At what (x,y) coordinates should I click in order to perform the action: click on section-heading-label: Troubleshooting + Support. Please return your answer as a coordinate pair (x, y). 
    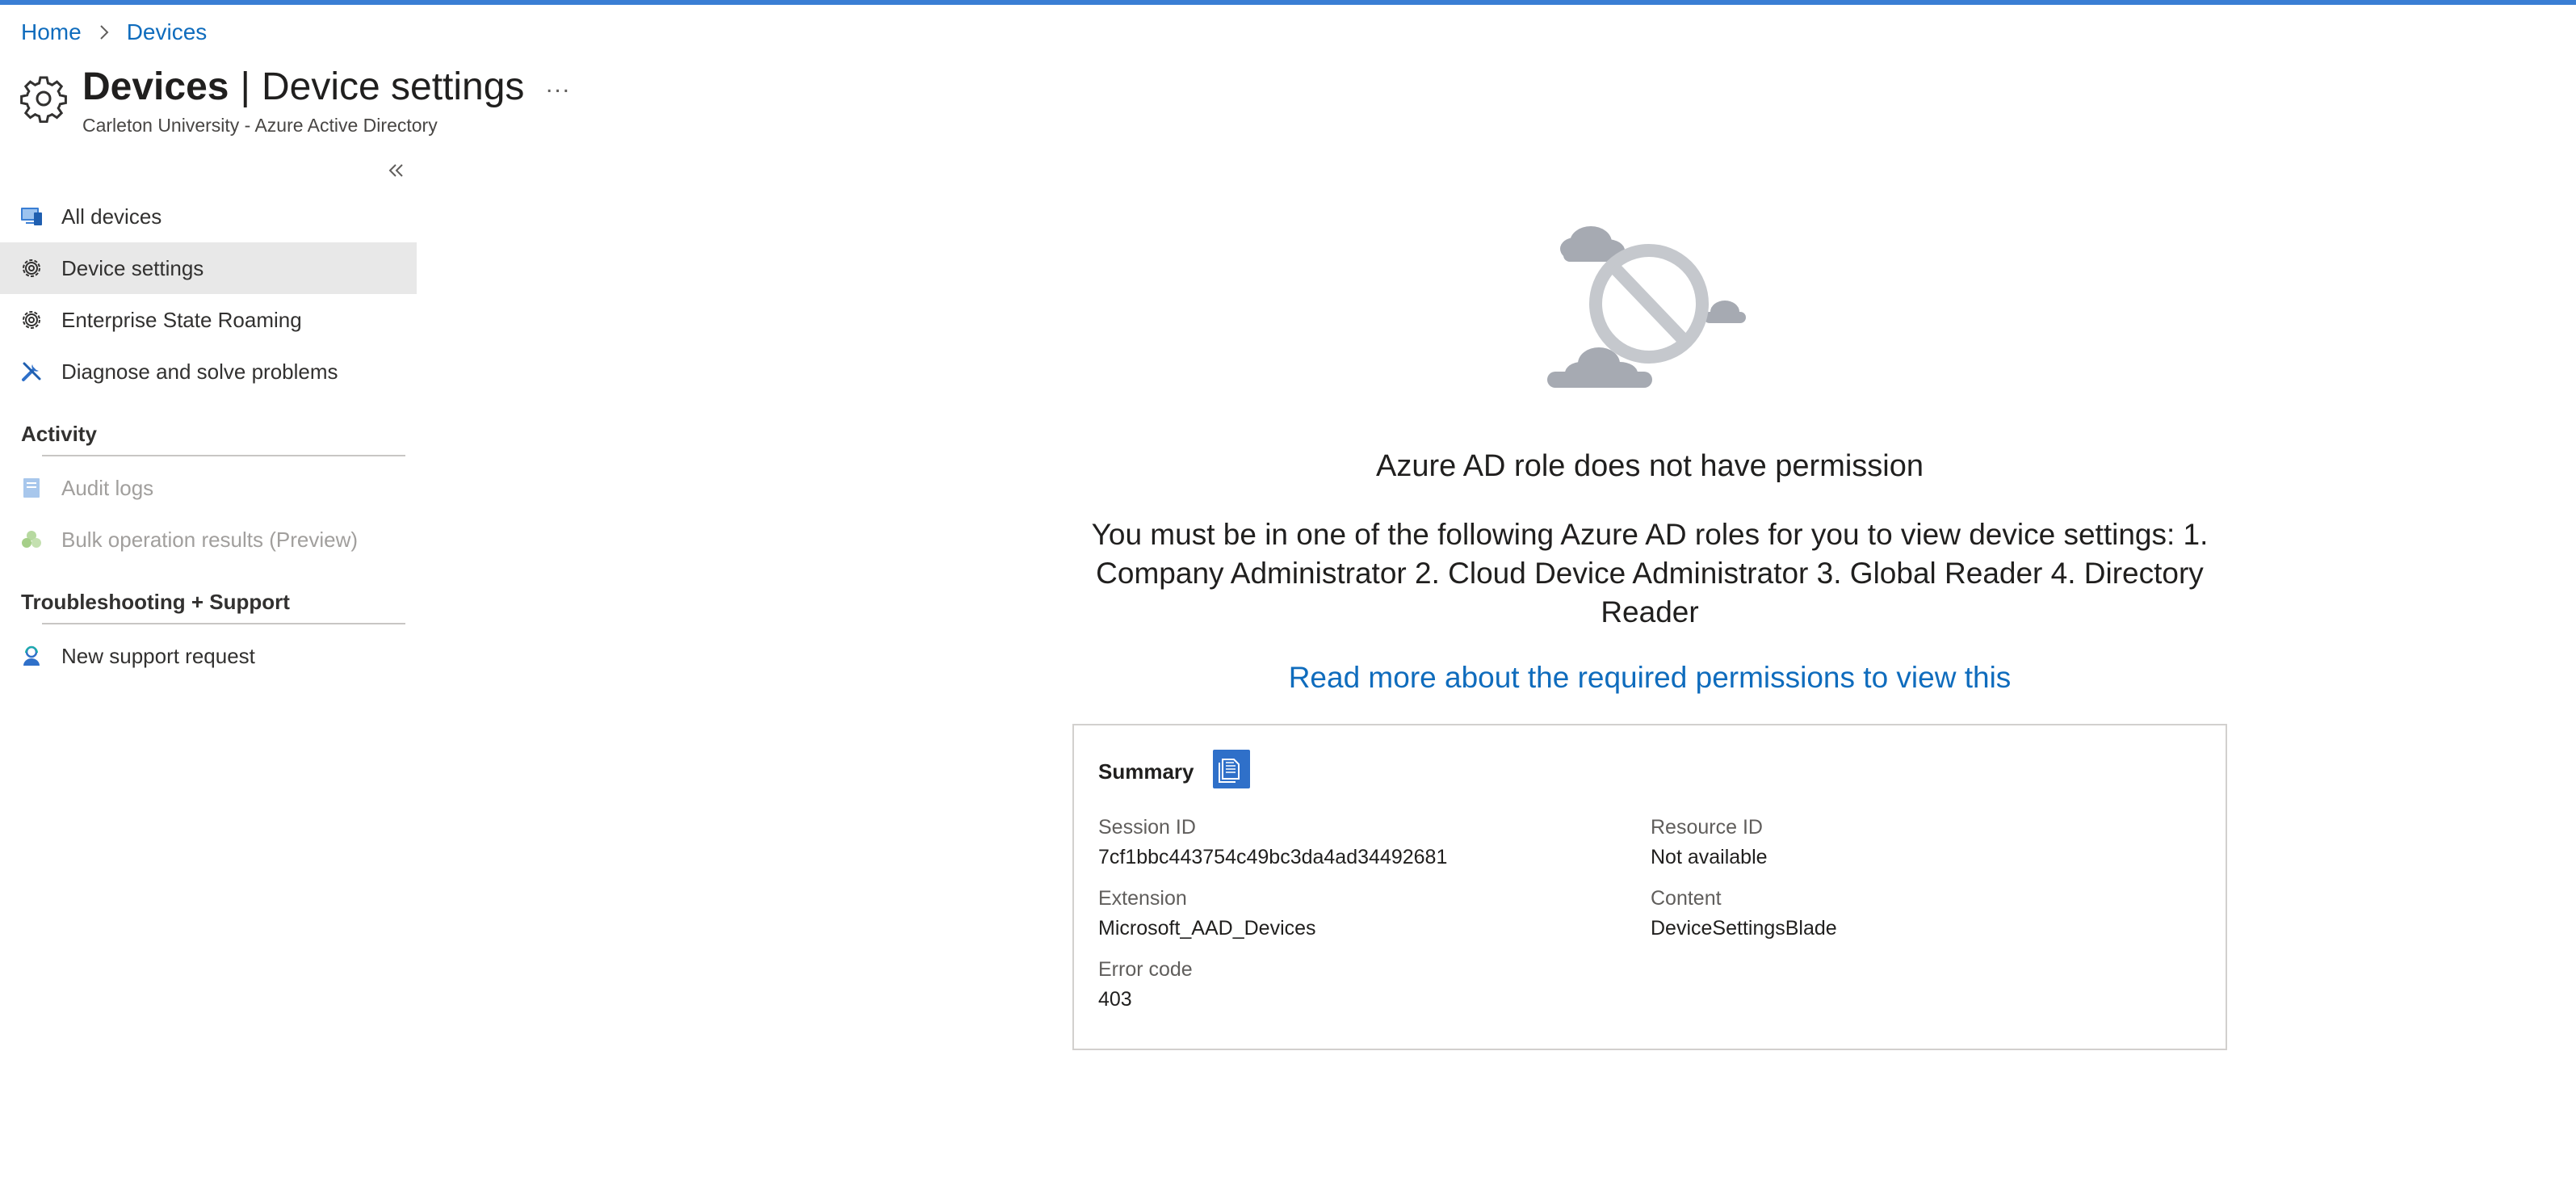
    Looking at the image, I should click on (155, 602).